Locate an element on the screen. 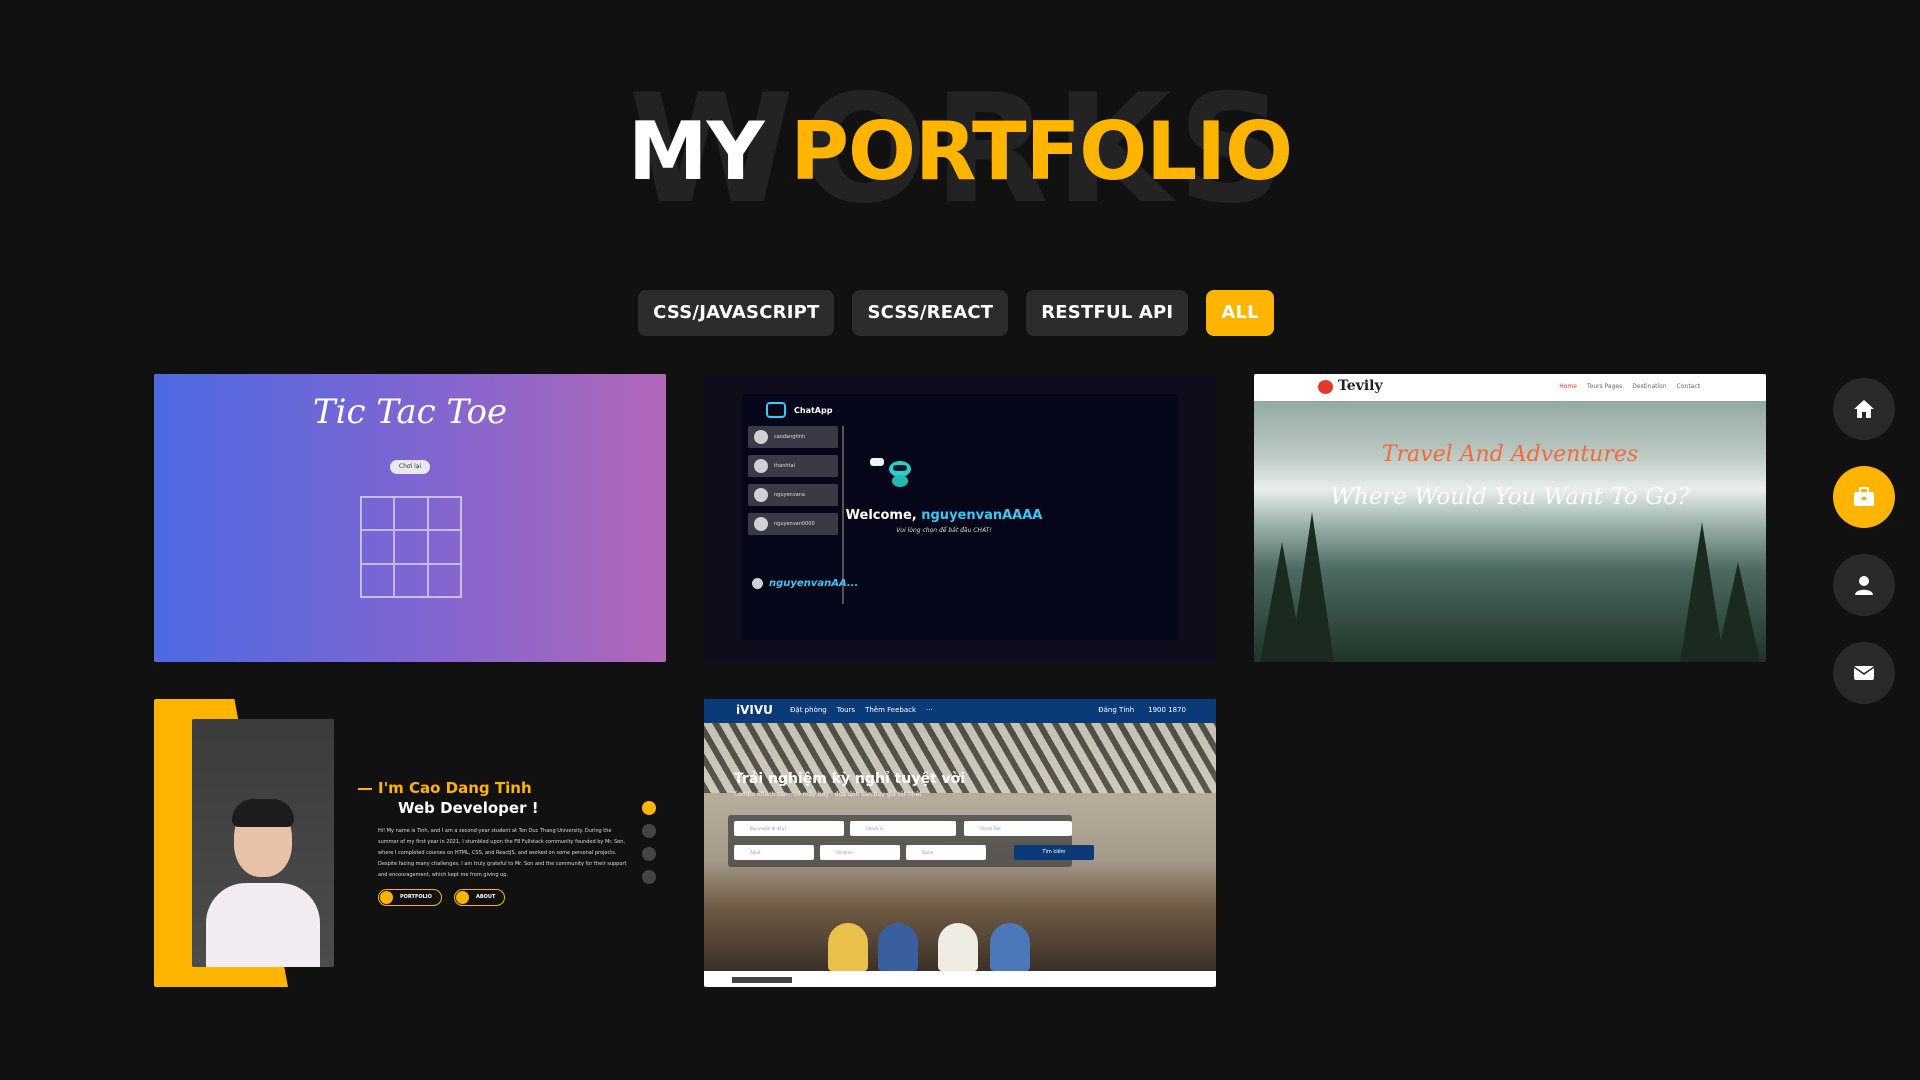 This screenshot has width=1920, height=1080. ivivu-adult-field: Adult is located at coordinates (774, 852).